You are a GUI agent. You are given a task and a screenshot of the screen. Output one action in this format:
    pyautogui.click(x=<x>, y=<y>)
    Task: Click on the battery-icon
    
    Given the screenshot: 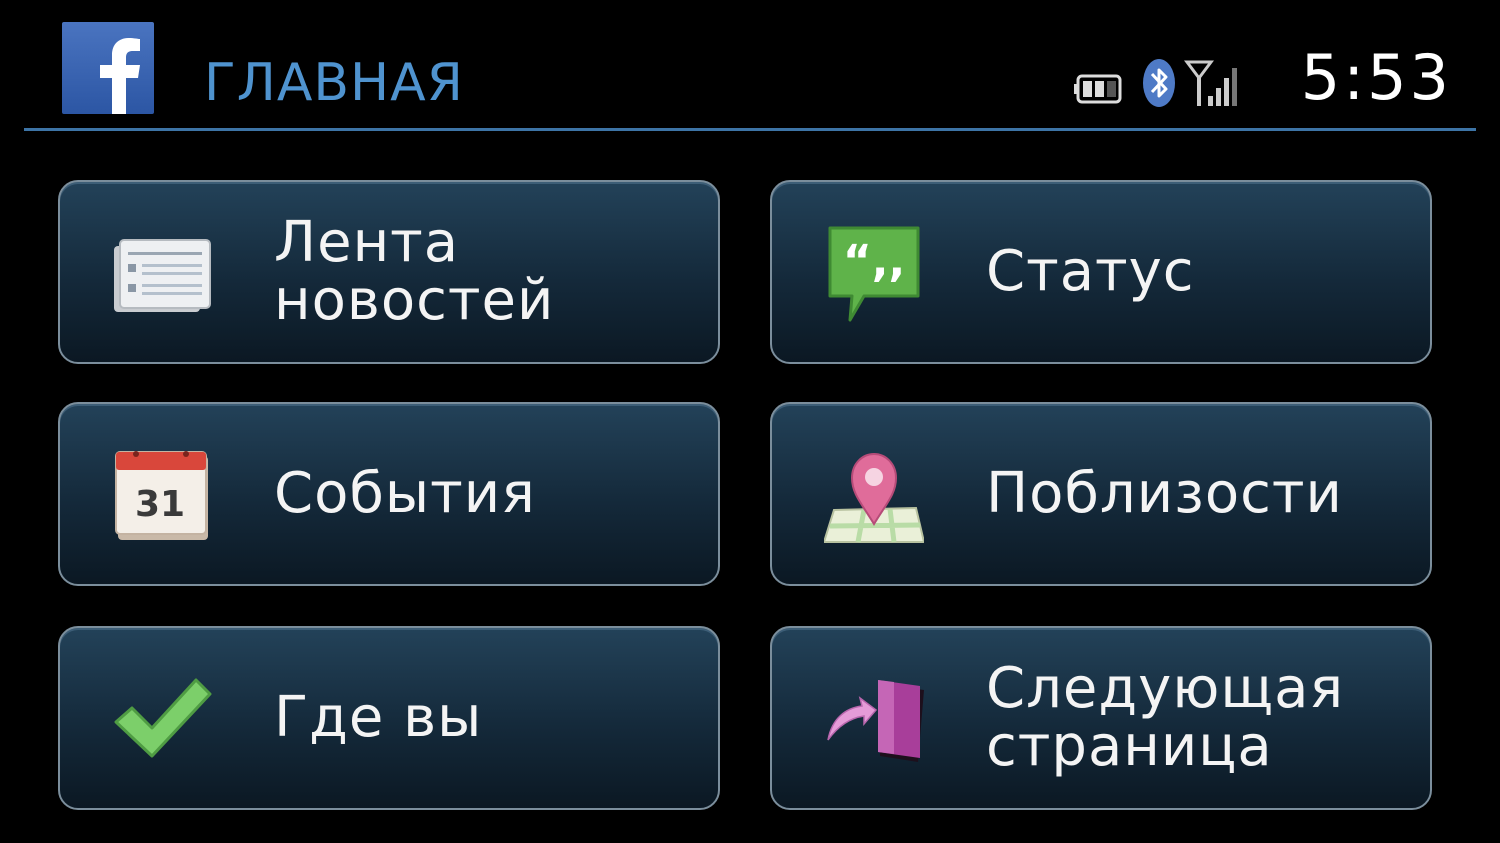 What is the action you would take?
    pyautogui.click(x=1098, y=89)
    